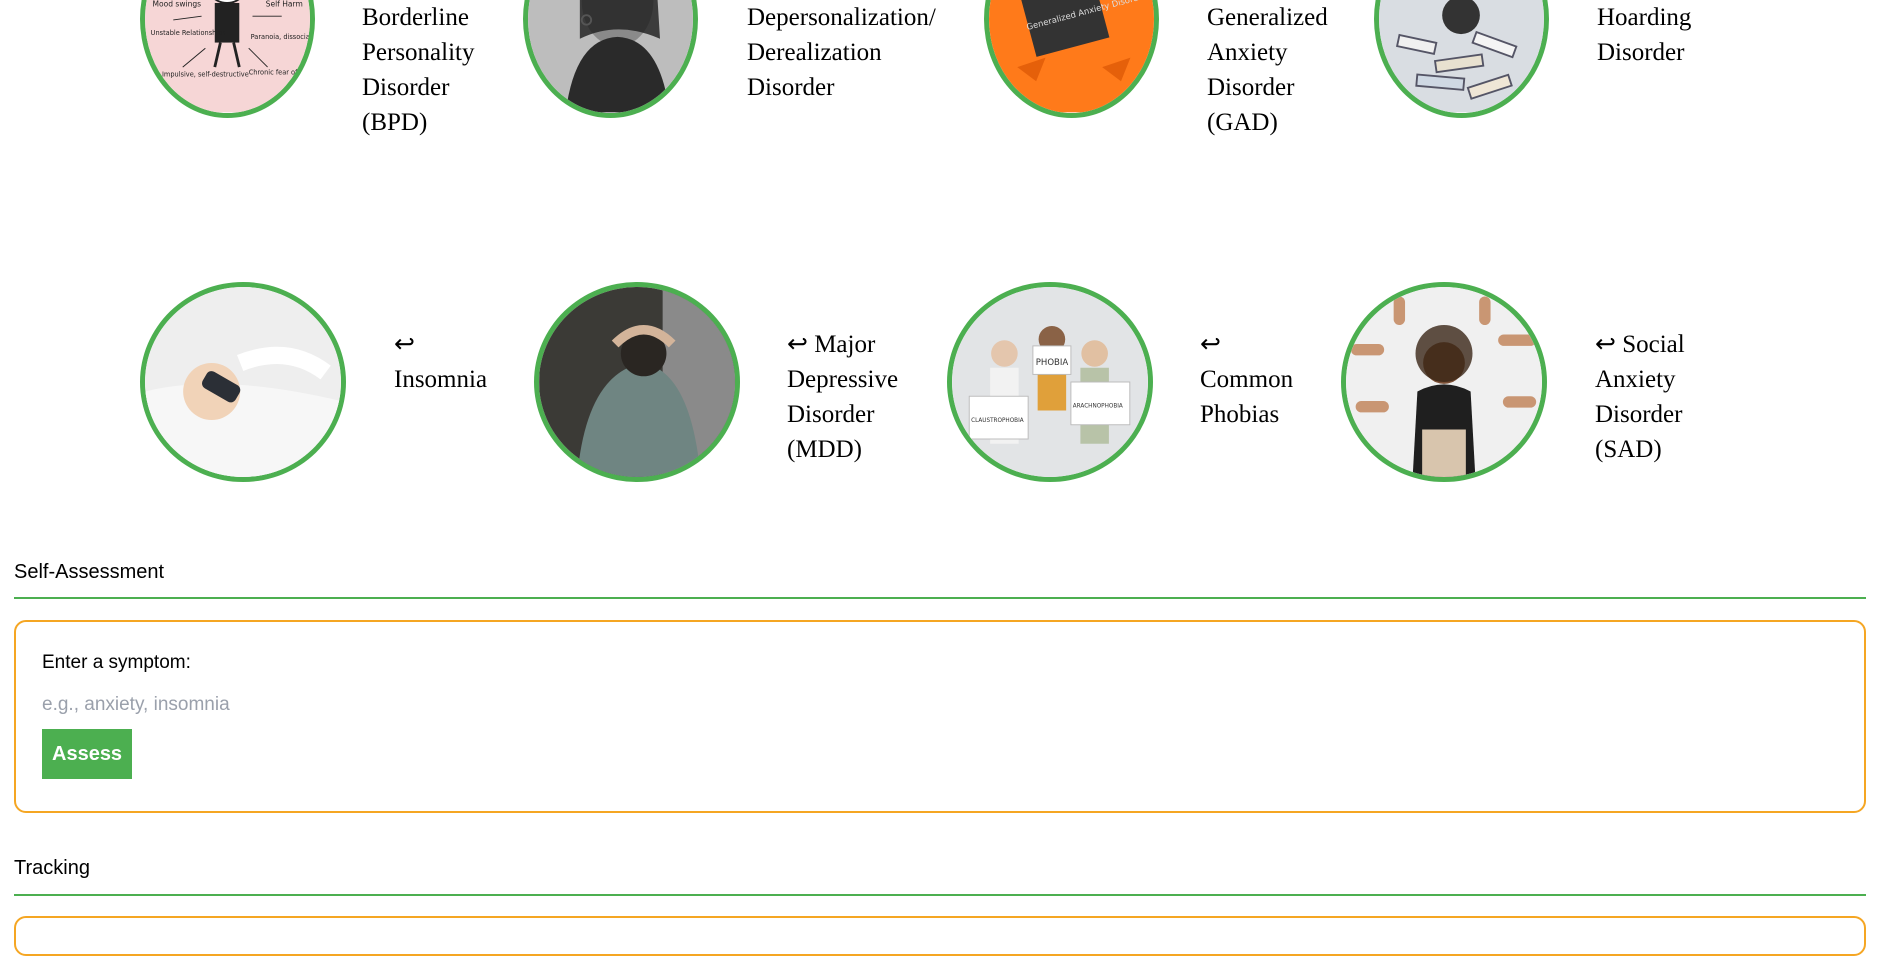  What do you see at coordinates (284, 4) in the screenshot?
I see `bpd-text-selfharm: Self Harm` at bounding box center [284, 4].